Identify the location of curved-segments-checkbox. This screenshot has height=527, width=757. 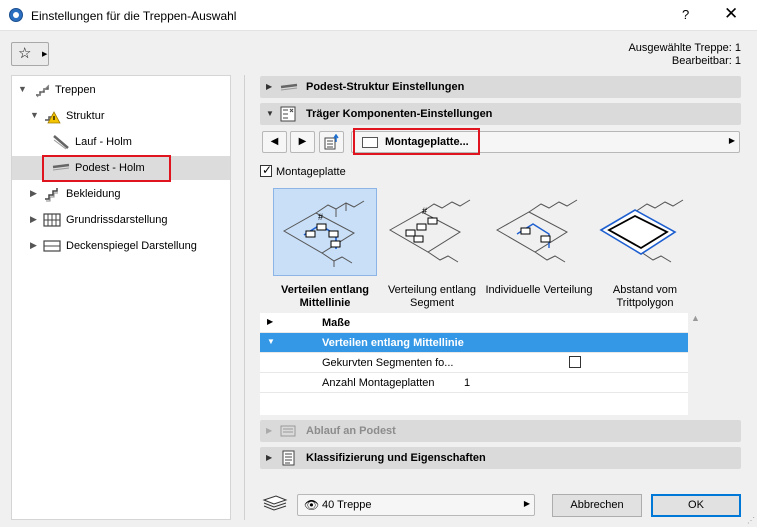
(575, 362).